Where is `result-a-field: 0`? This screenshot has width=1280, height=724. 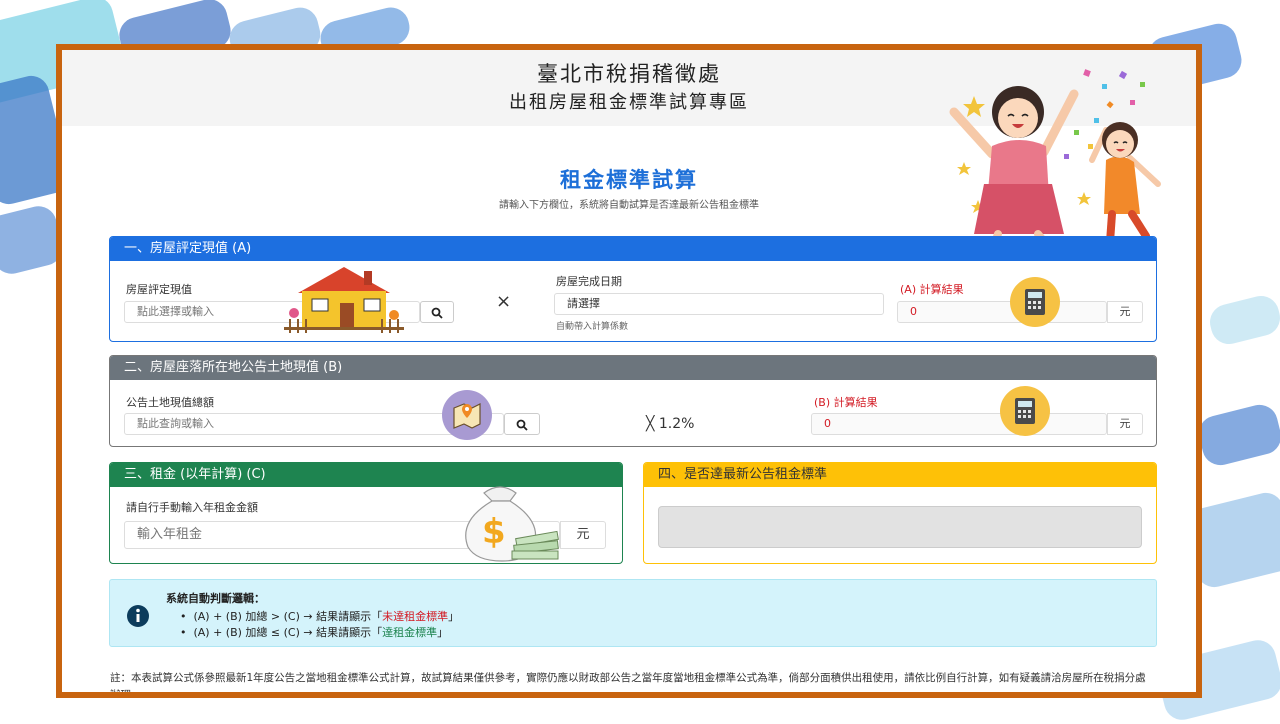
result-a-field: 0 is located at coordinates (1002, 312).